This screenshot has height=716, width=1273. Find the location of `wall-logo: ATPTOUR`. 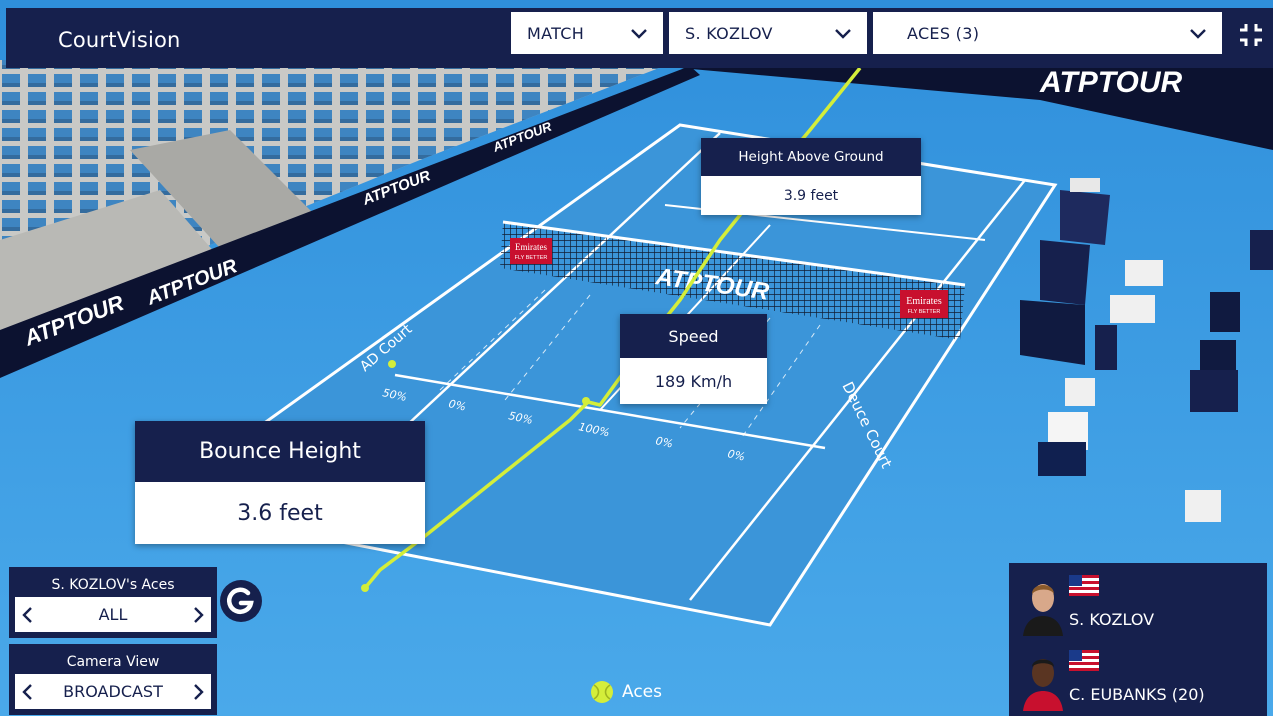

wall-logo: ATPTOUR is located at coordinates (1111, 82).